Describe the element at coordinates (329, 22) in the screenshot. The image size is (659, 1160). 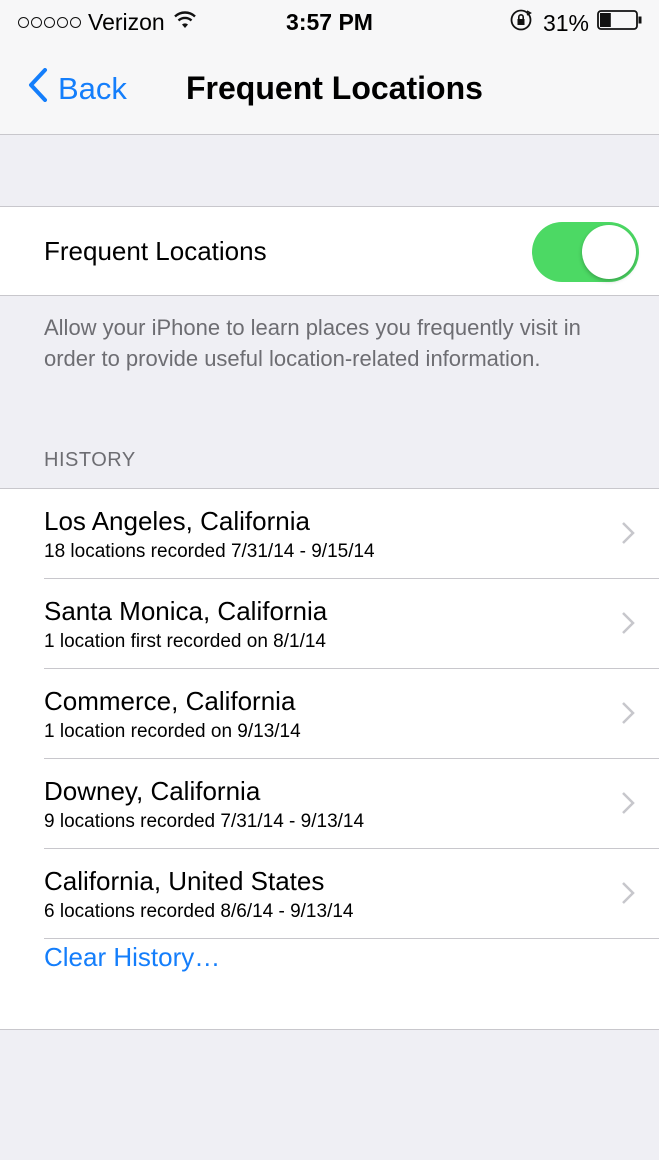
I see `status-bar: Verizon 3:57 PM 31%` at that location.